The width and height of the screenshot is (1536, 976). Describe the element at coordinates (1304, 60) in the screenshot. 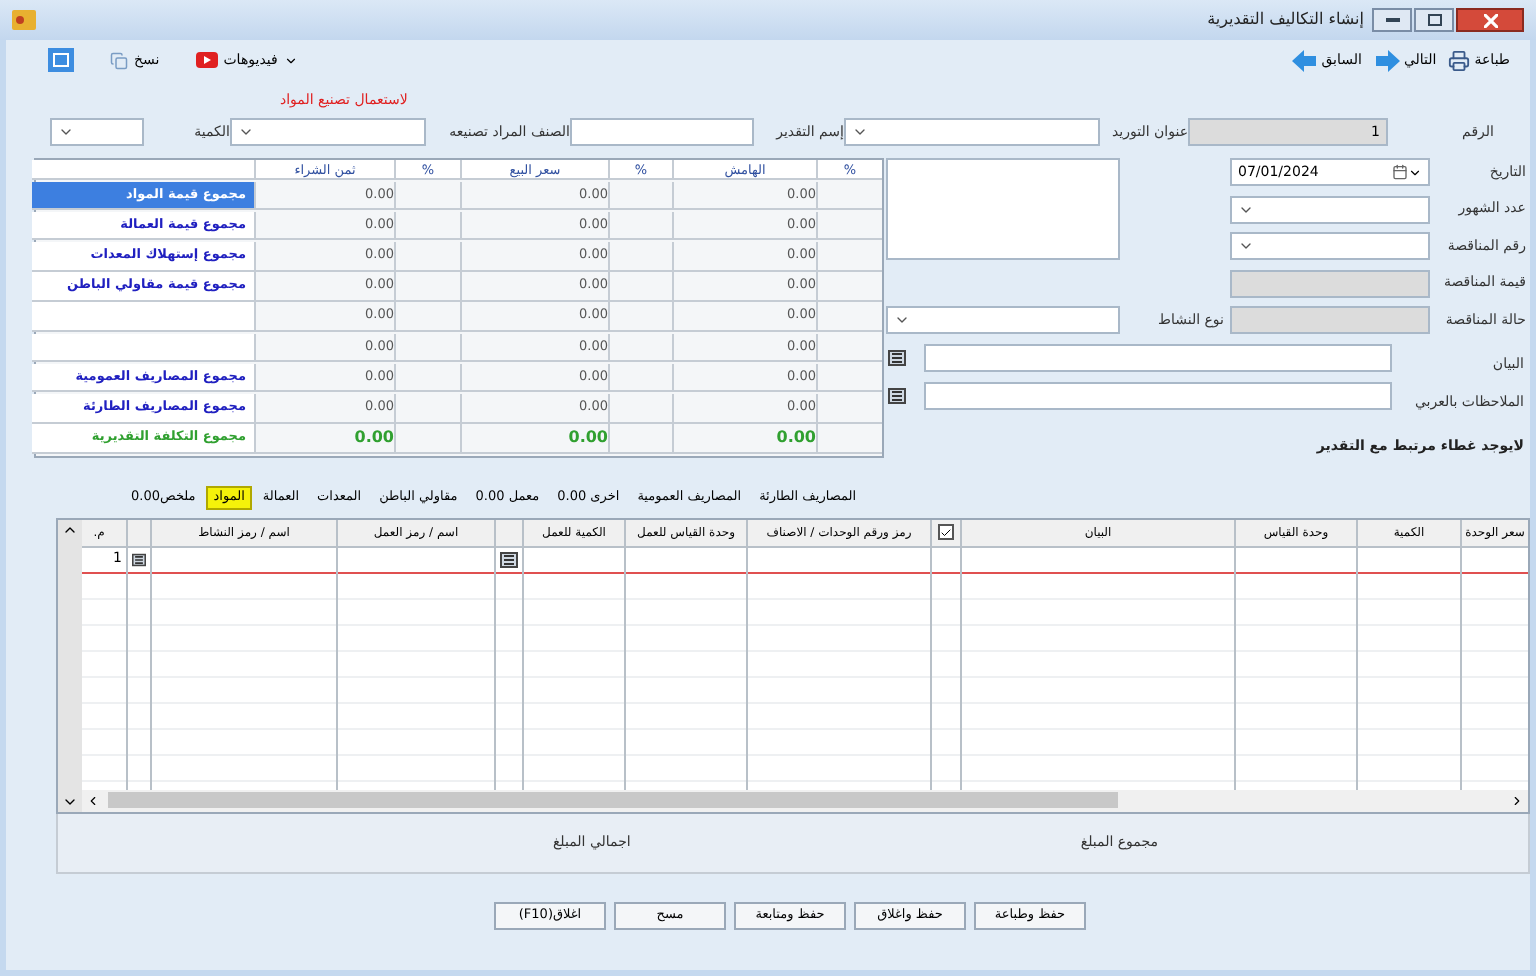

I see `arrow-left-icon` at that location.